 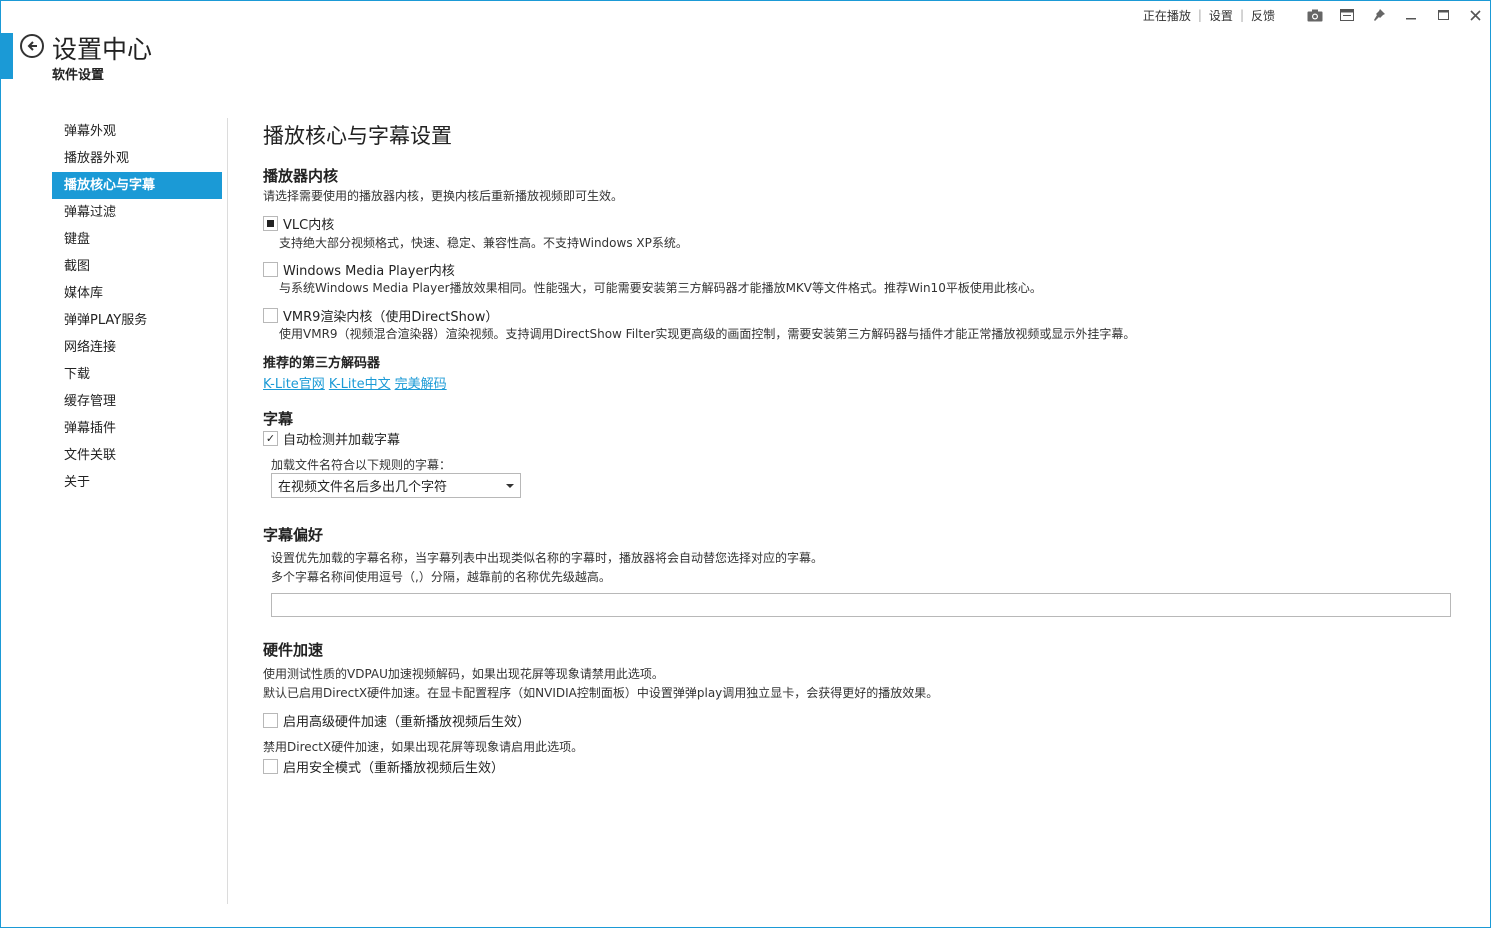 I want to click on sidebar-item-danmaku-filter: 弹幕过滤, so click(x=137, y=212).